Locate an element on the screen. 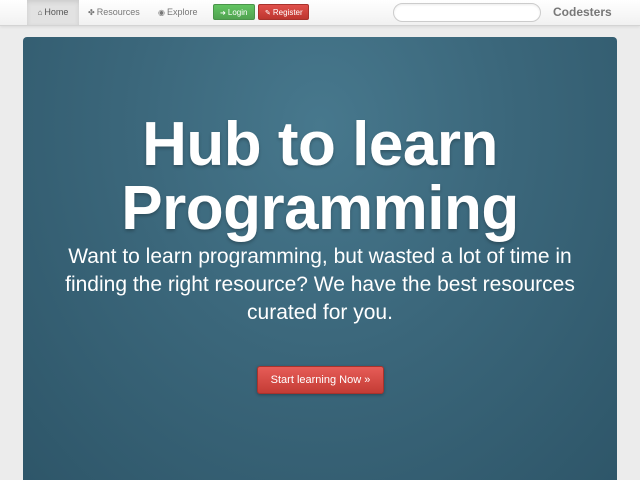 This screenshot has height=480, width=640. register-button: ✎ Register is located at coordinates (283, 12).